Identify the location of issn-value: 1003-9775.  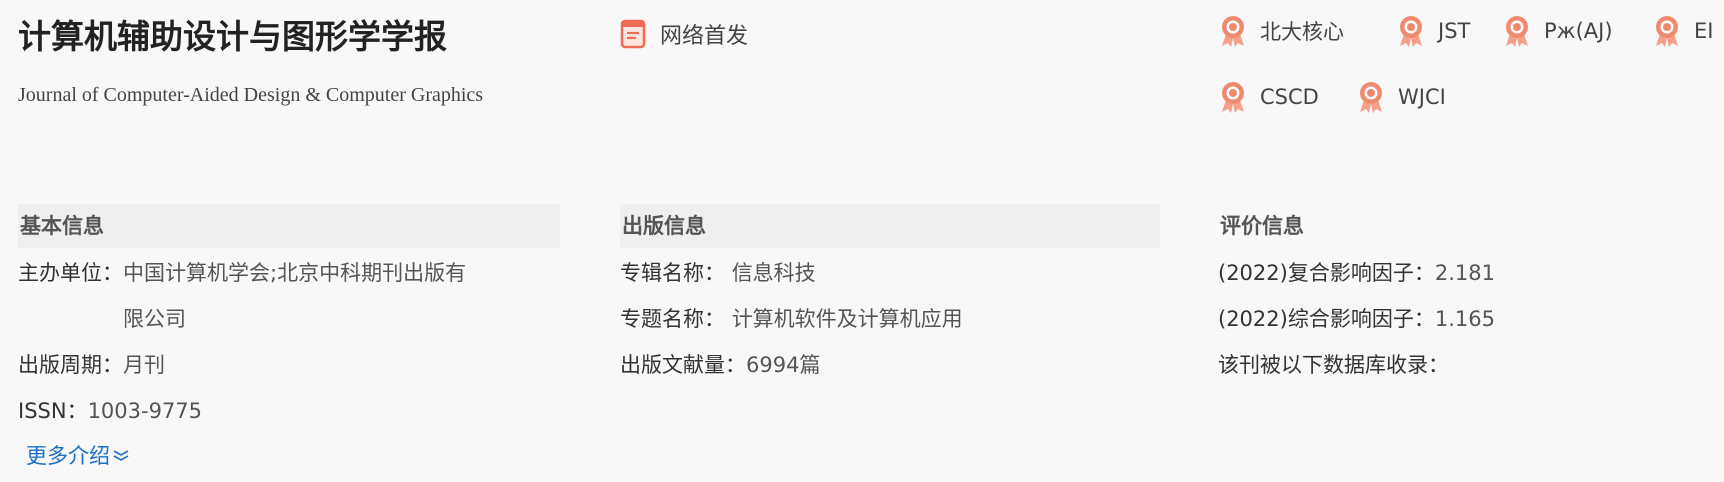
(145, 411).